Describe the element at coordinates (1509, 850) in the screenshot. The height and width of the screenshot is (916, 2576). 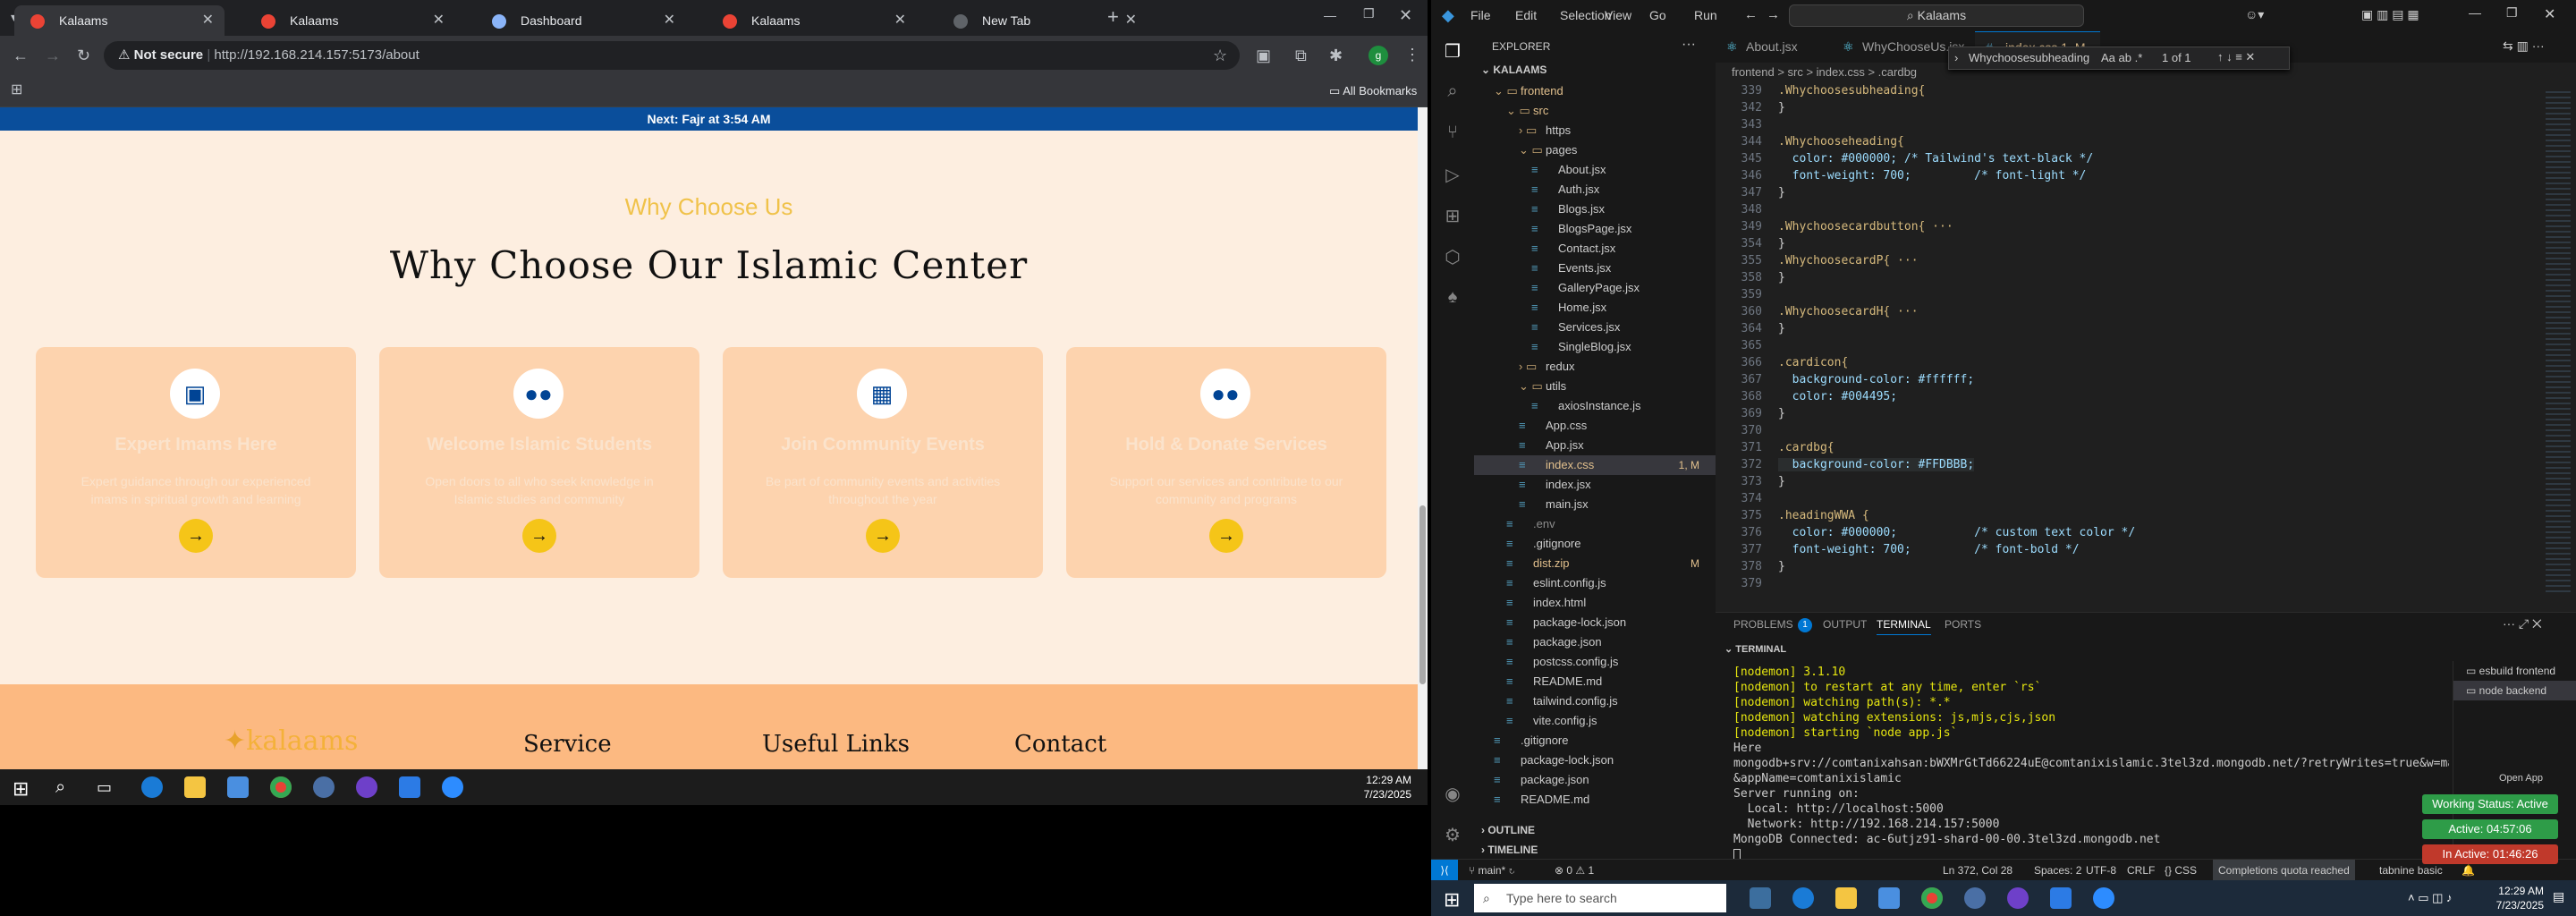
I see `timeline-section: › TIMELINE` at that location.